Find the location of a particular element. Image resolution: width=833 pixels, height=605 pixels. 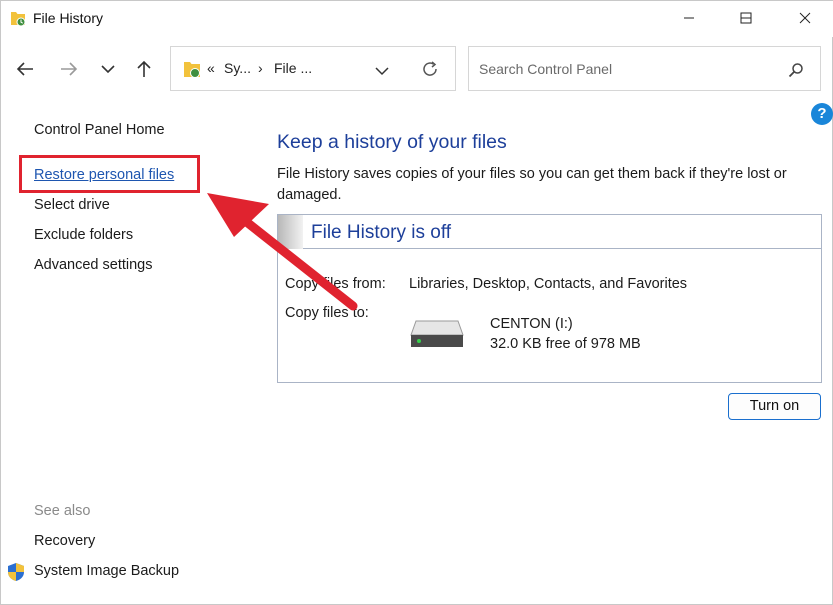

drive-free-space: 32.0 KB free of 978 MB is located at coordinates (565, 344).